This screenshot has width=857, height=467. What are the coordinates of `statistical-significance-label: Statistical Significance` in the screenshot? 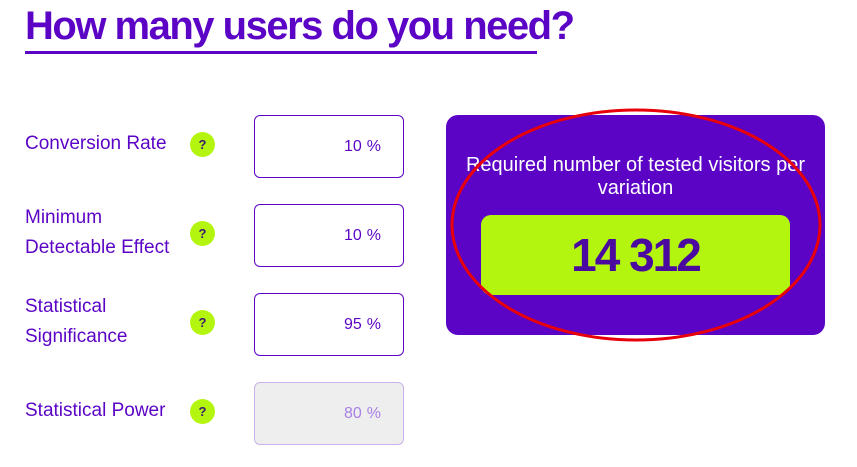 It's located at (76, 321).